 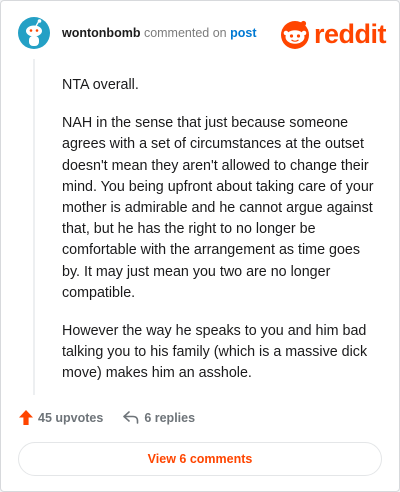 I want to click on snoo-avatar-icon, so click(x=34, y=33).